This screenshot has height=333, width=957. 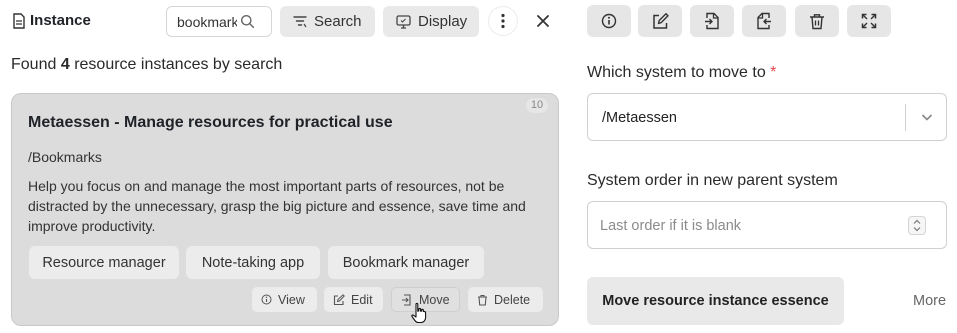 I want to click on results-summary: Found 4 resource instances by search, so click(x=146, y=65).